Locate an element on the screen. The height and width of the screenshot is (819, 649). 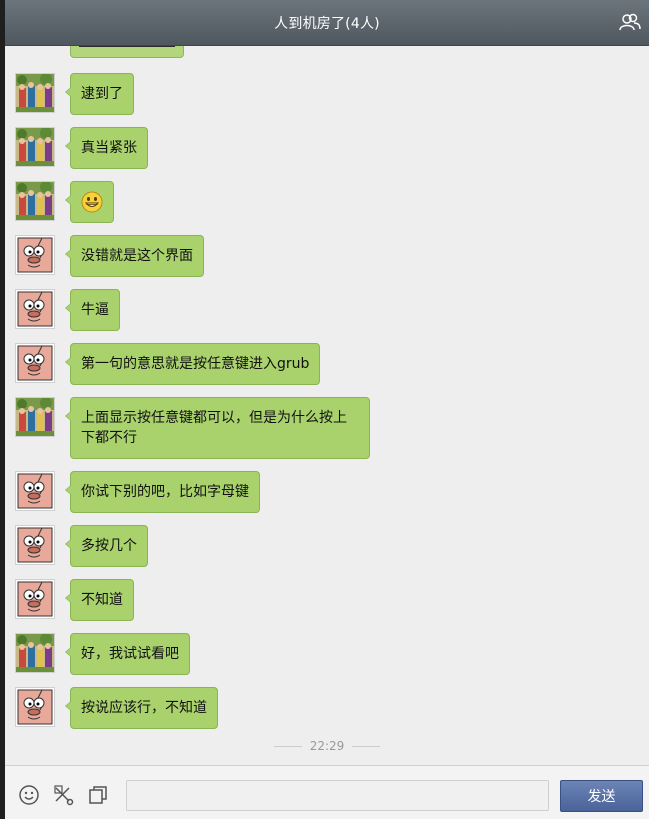
message-timestamp: 22:29 is located at coordinates (327, 746).